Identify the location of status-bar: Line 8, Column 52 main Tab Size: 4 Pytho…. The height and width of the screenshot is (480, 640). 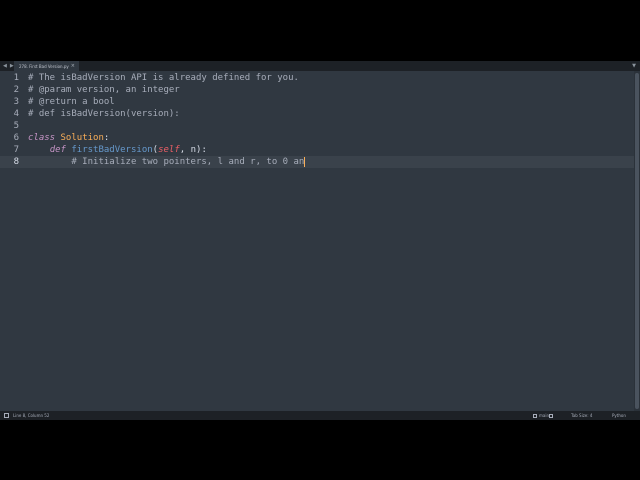
(320, 415).